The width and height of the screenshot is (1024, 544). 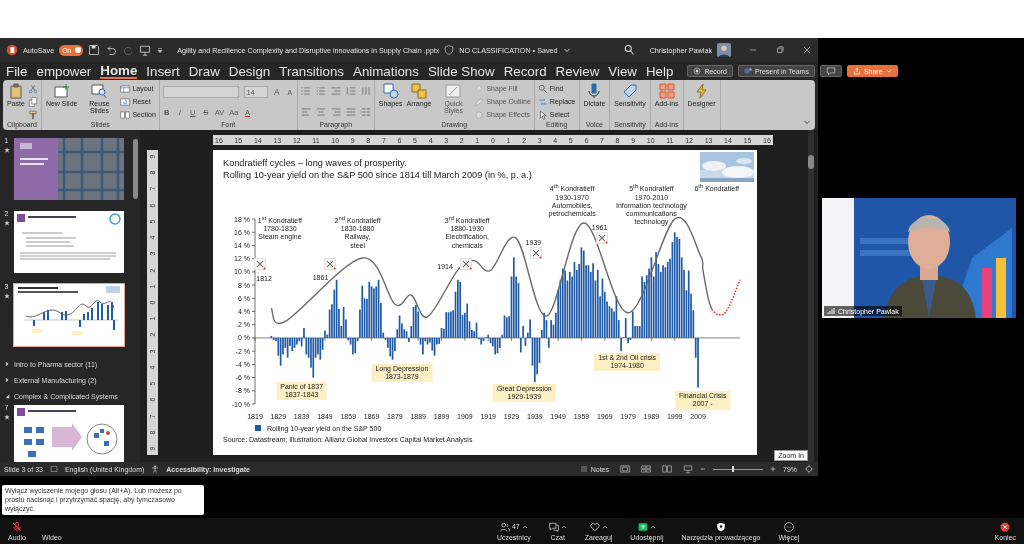 What do you see at coordinates (311, 71) in the screenshot?
I see `menu-tab: Transitions` at bounding box center [311, 71].